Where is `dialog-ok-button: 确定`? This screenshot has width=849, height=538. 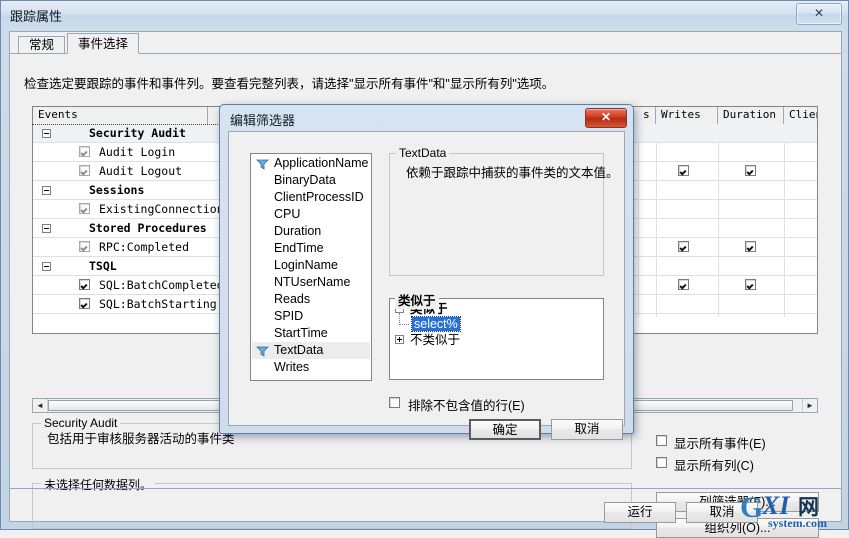
dialog-ok-button: 确定 is located at coordinates (505, 429).